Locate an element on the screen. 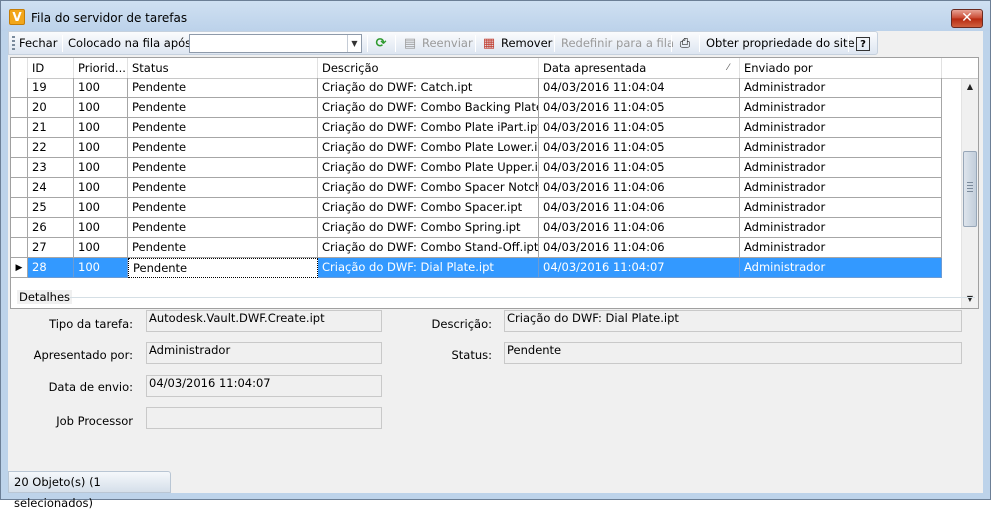 Image resolution: width=991 pixels, height=514 pixels. printer-icon: ⎙ is located at coordinates (685, 44).